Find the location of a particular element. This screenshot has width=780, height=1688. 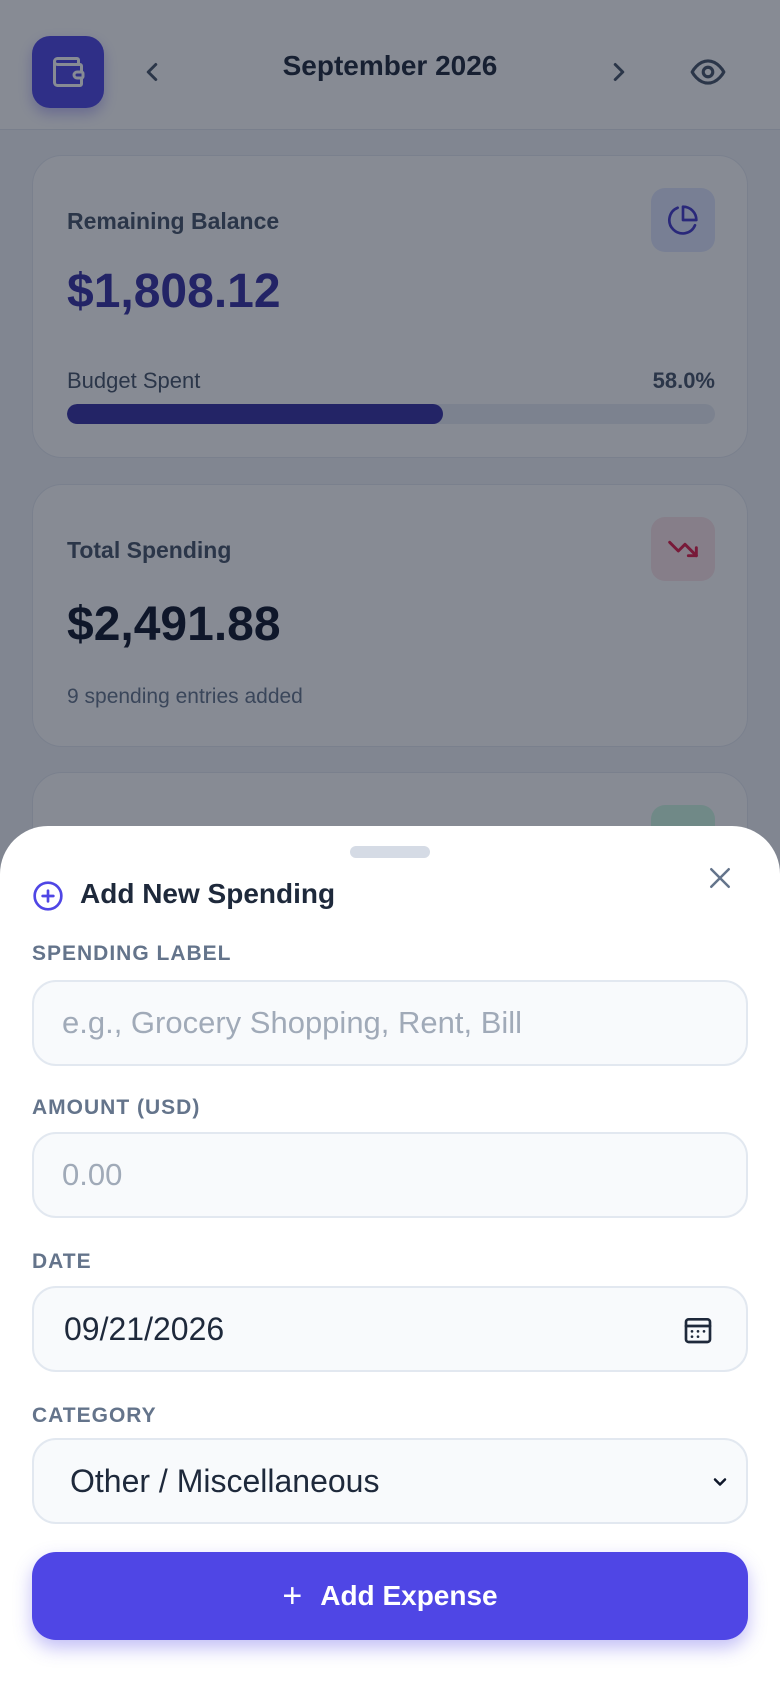

sheet-title: Add New Spending is located at coordinates (208, 893).